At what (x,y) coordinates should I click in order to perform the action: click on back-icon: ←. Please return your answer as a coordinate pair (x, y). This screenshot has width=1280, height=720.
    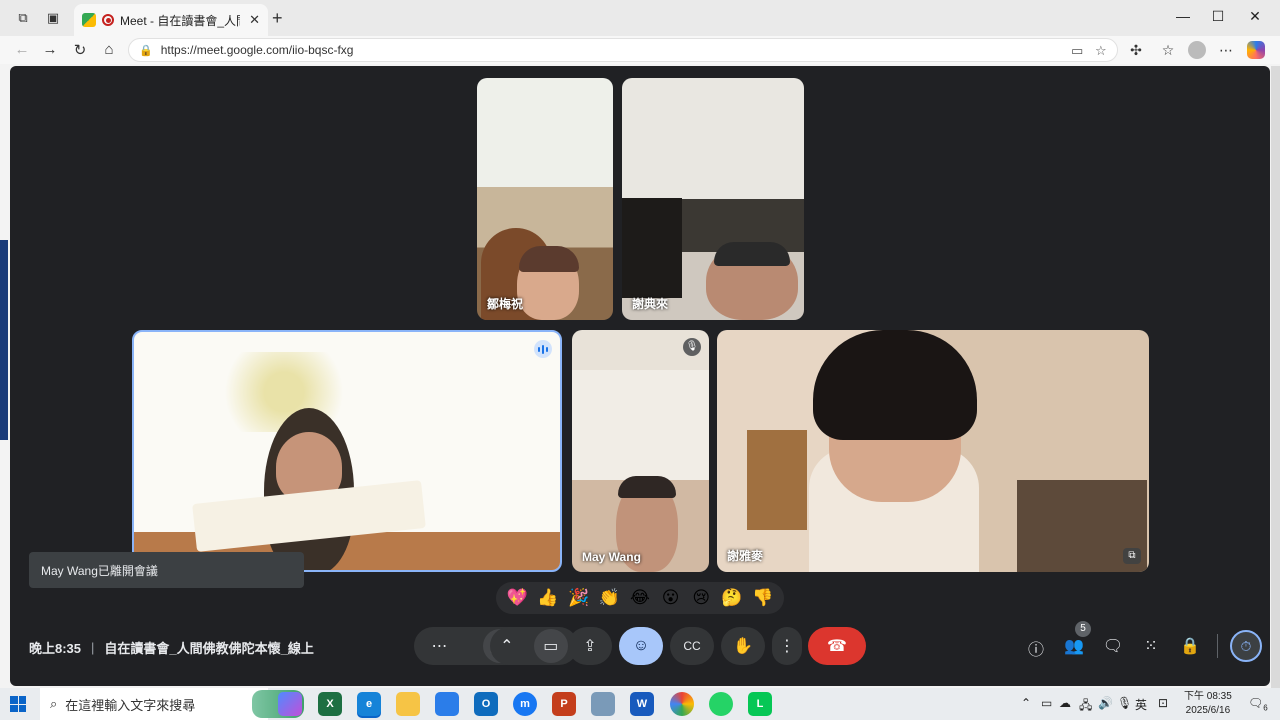
    Looking at the image, I should click on (22, 49).